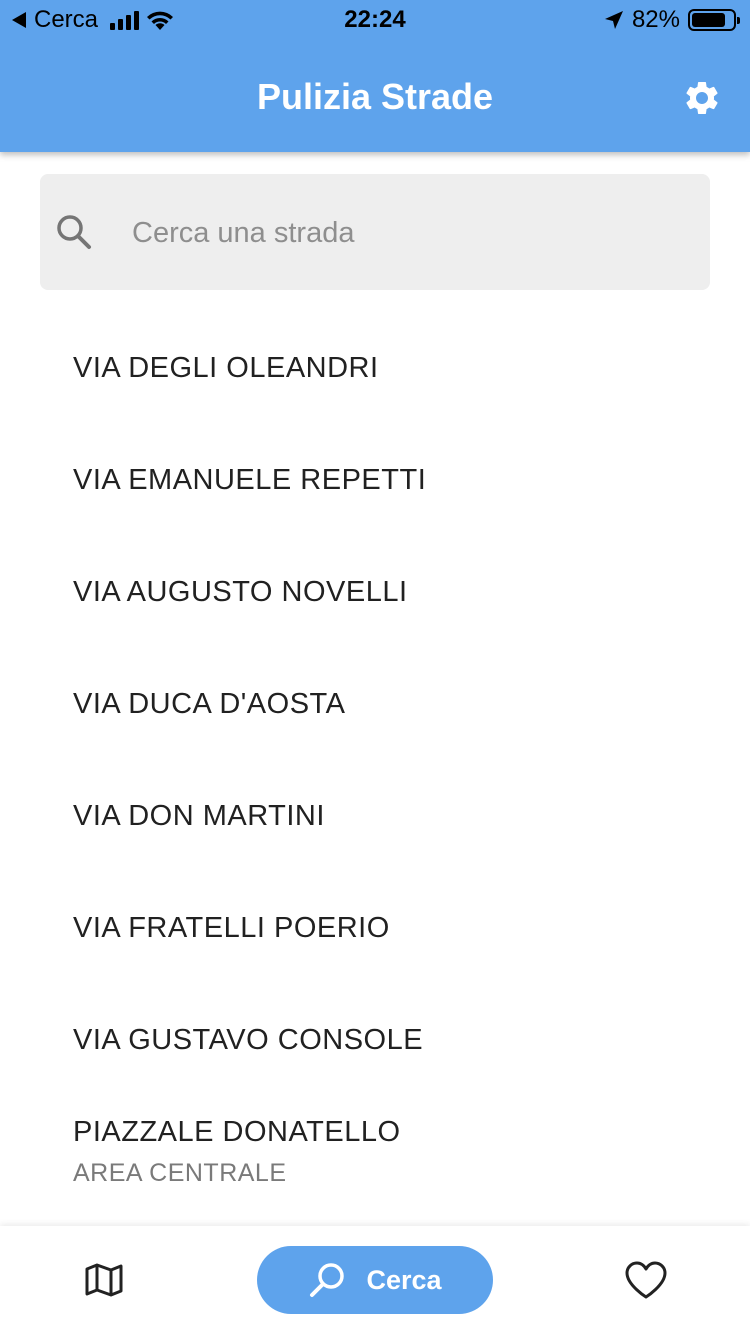 The image size is (750, 1334). What do you see at coordinates (248, 1040) in the screenshot?
I see `street-name: VIA GUSTAVO CONSOLE` at bounding box center [248, 1040].